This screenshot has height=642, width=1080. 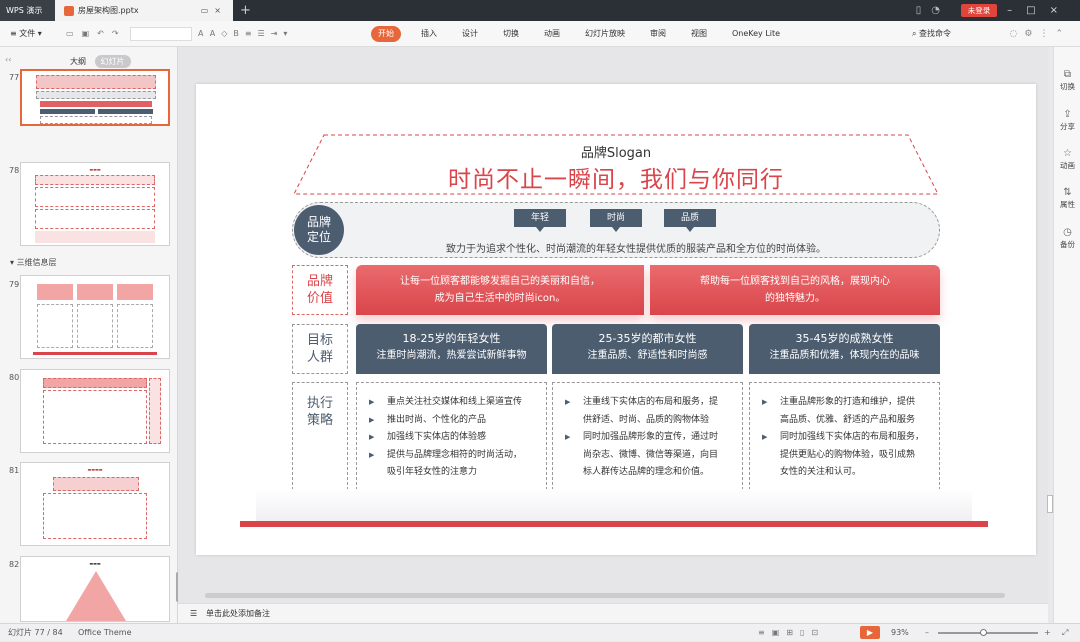 I want to click on label-line: 定位, so click(x=318, y=237).